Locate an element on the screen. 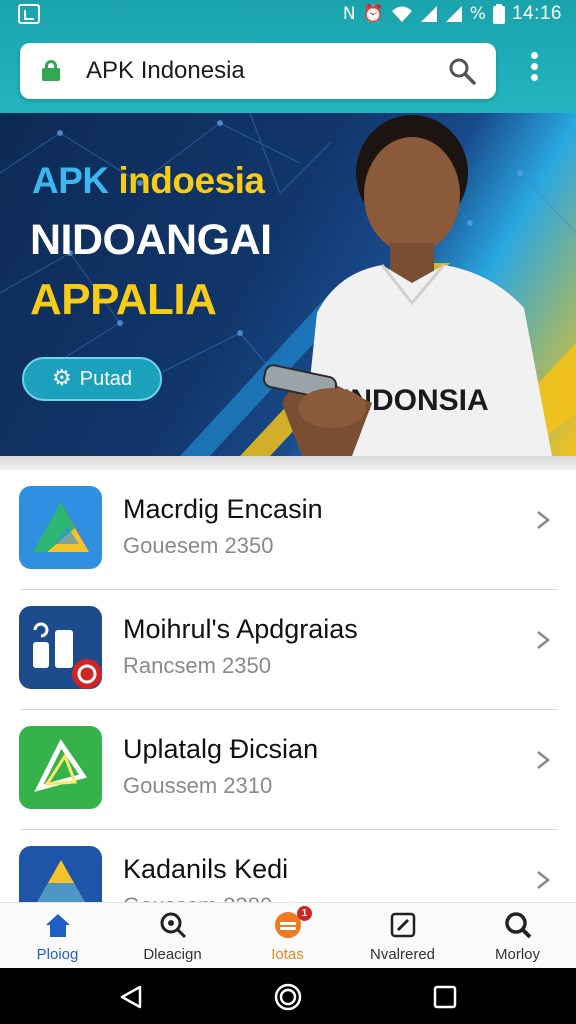 This screenshot has height=1024, width=576. home-circle-icon is located at coordinates (288, 997).